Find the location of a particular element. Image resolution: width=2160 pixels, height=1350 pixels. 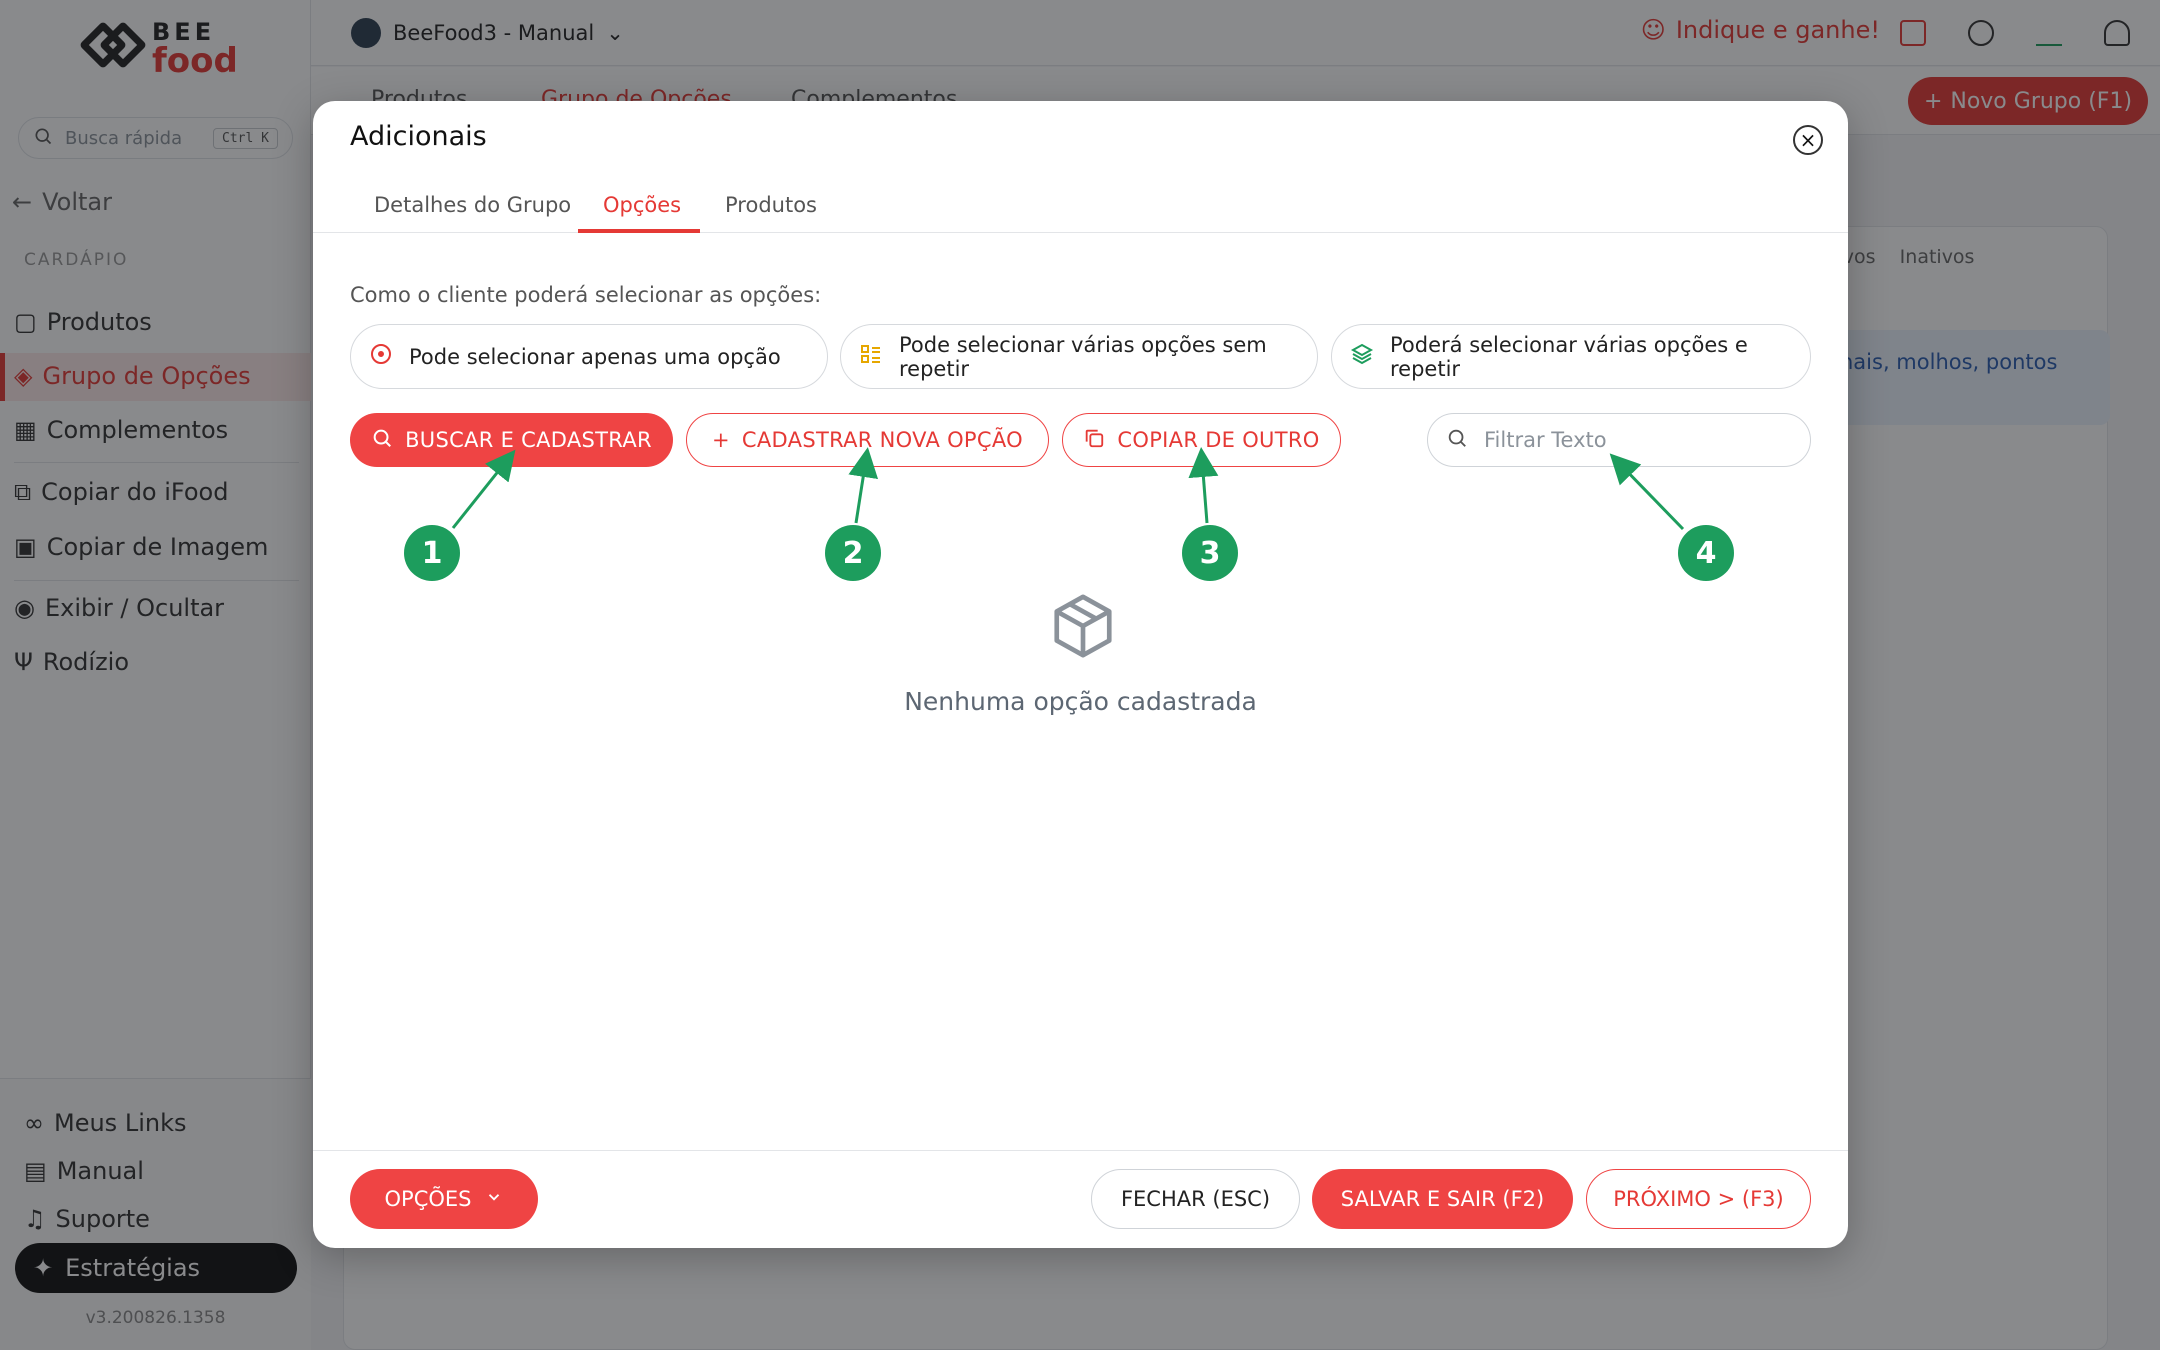

new-option-button: + CADASTRAR NOVA OPÇÃO is located at coordinates (867, 440).